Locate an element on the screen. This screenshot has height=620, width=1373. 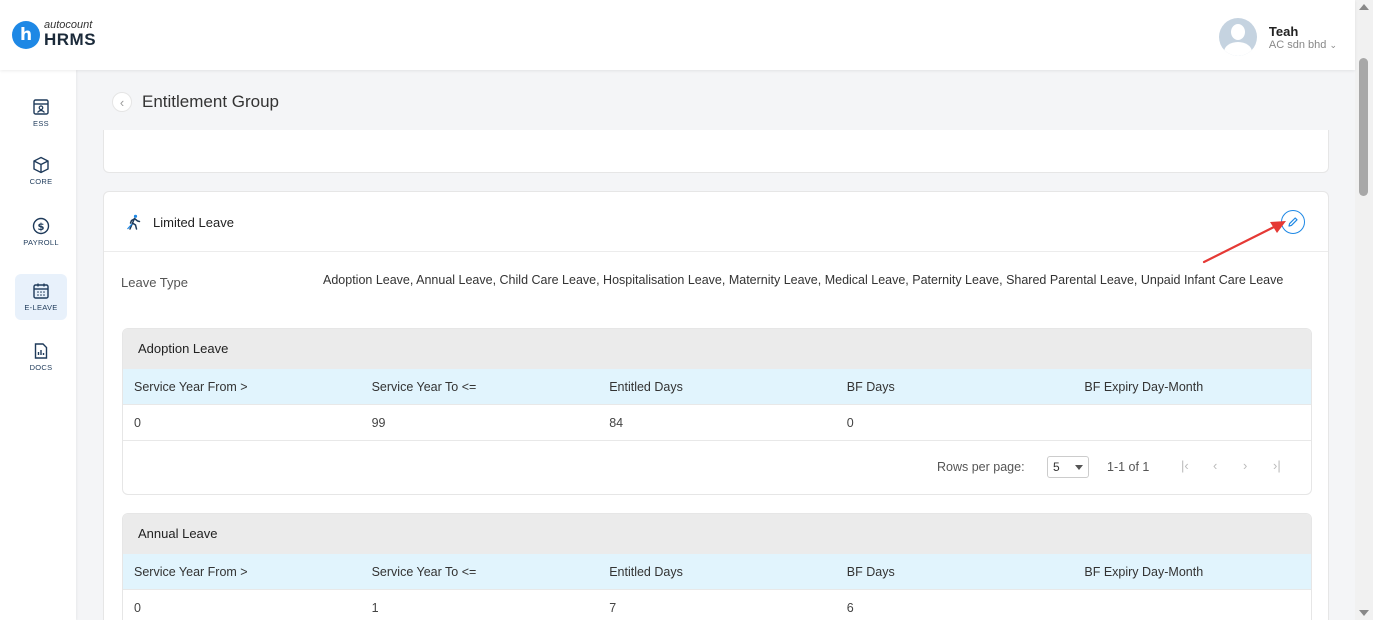
annotation-arrow is located at coordinates (1244, 242).